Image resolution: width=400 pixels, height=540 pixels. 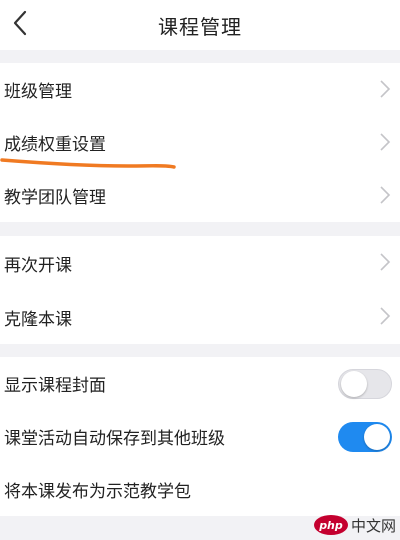 What do you see at coordinates (97, 492) in the screenshot?
I see `menu-item-label: 将本课发布为示范教学包` at bounding box center [97, 492].